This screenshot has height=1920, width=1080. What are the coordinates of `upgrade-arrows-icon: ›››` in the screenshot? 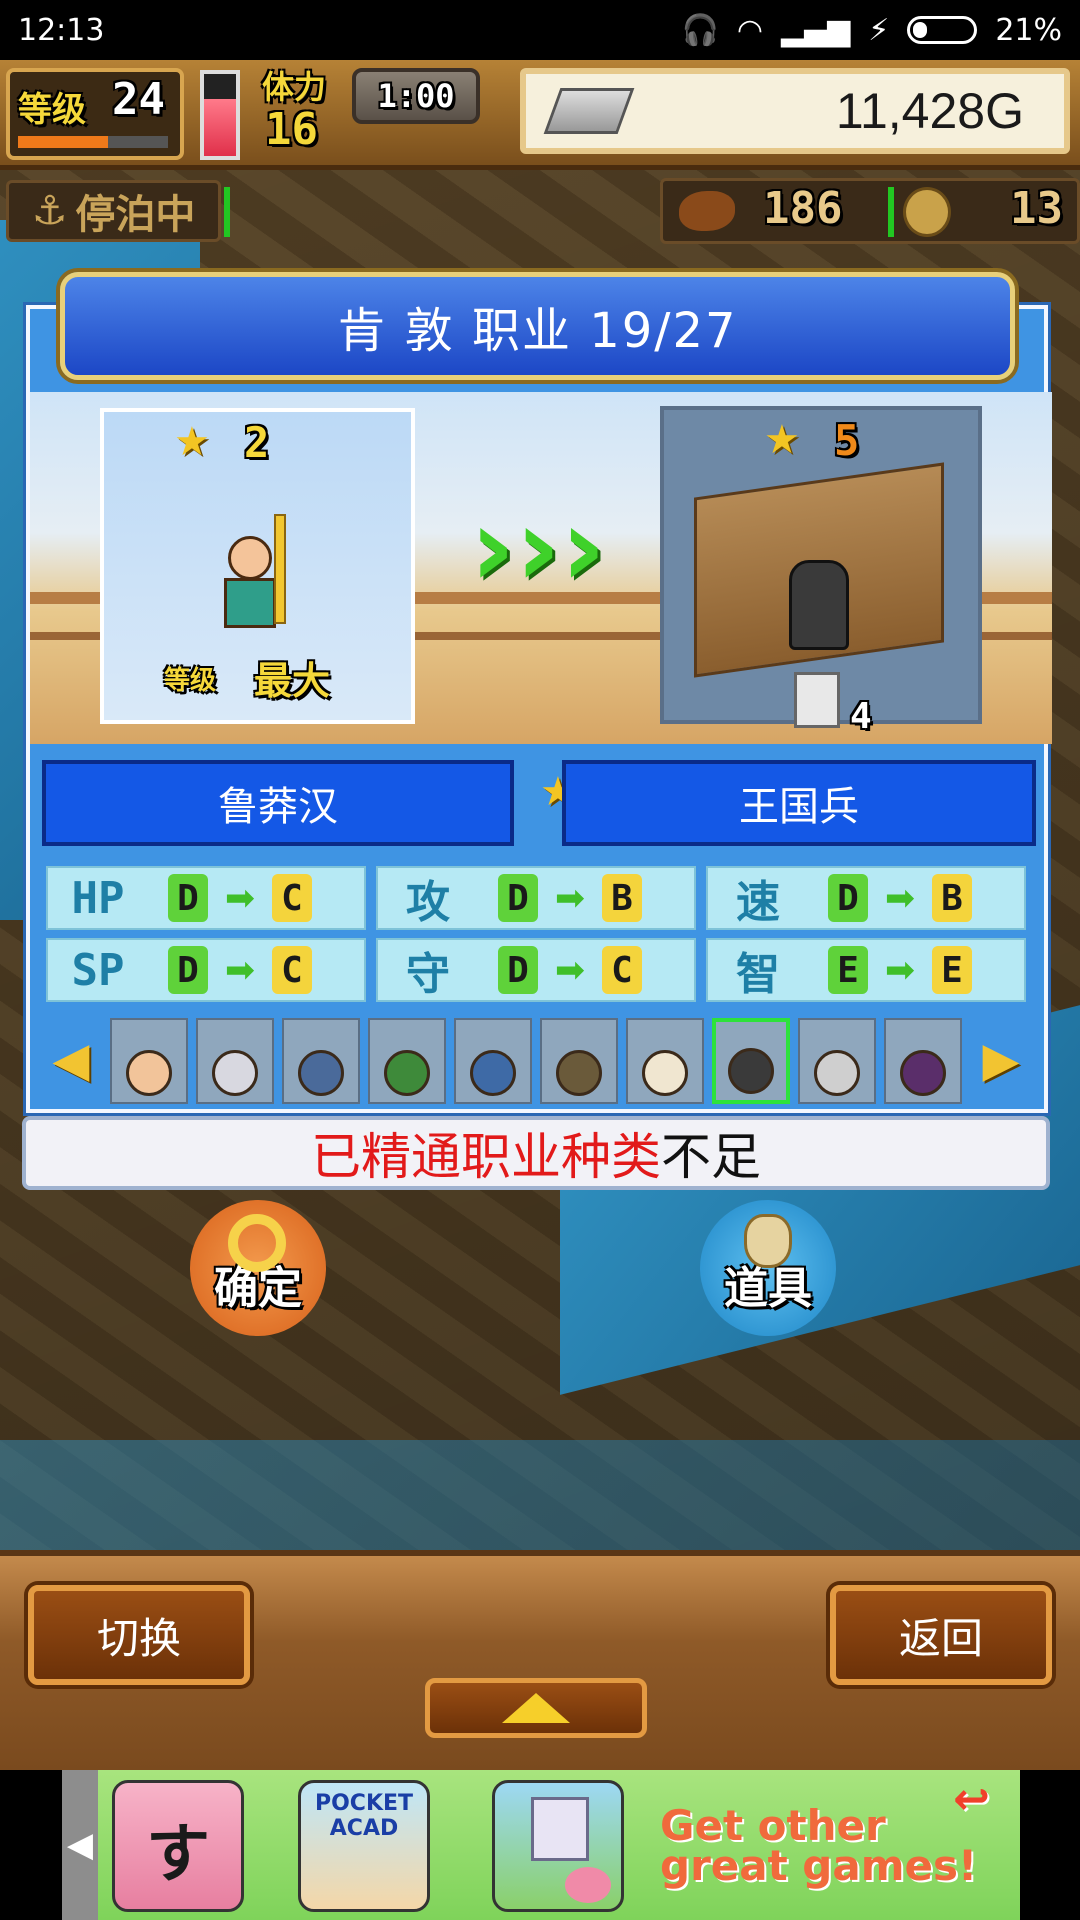 It's located at (538, 547).